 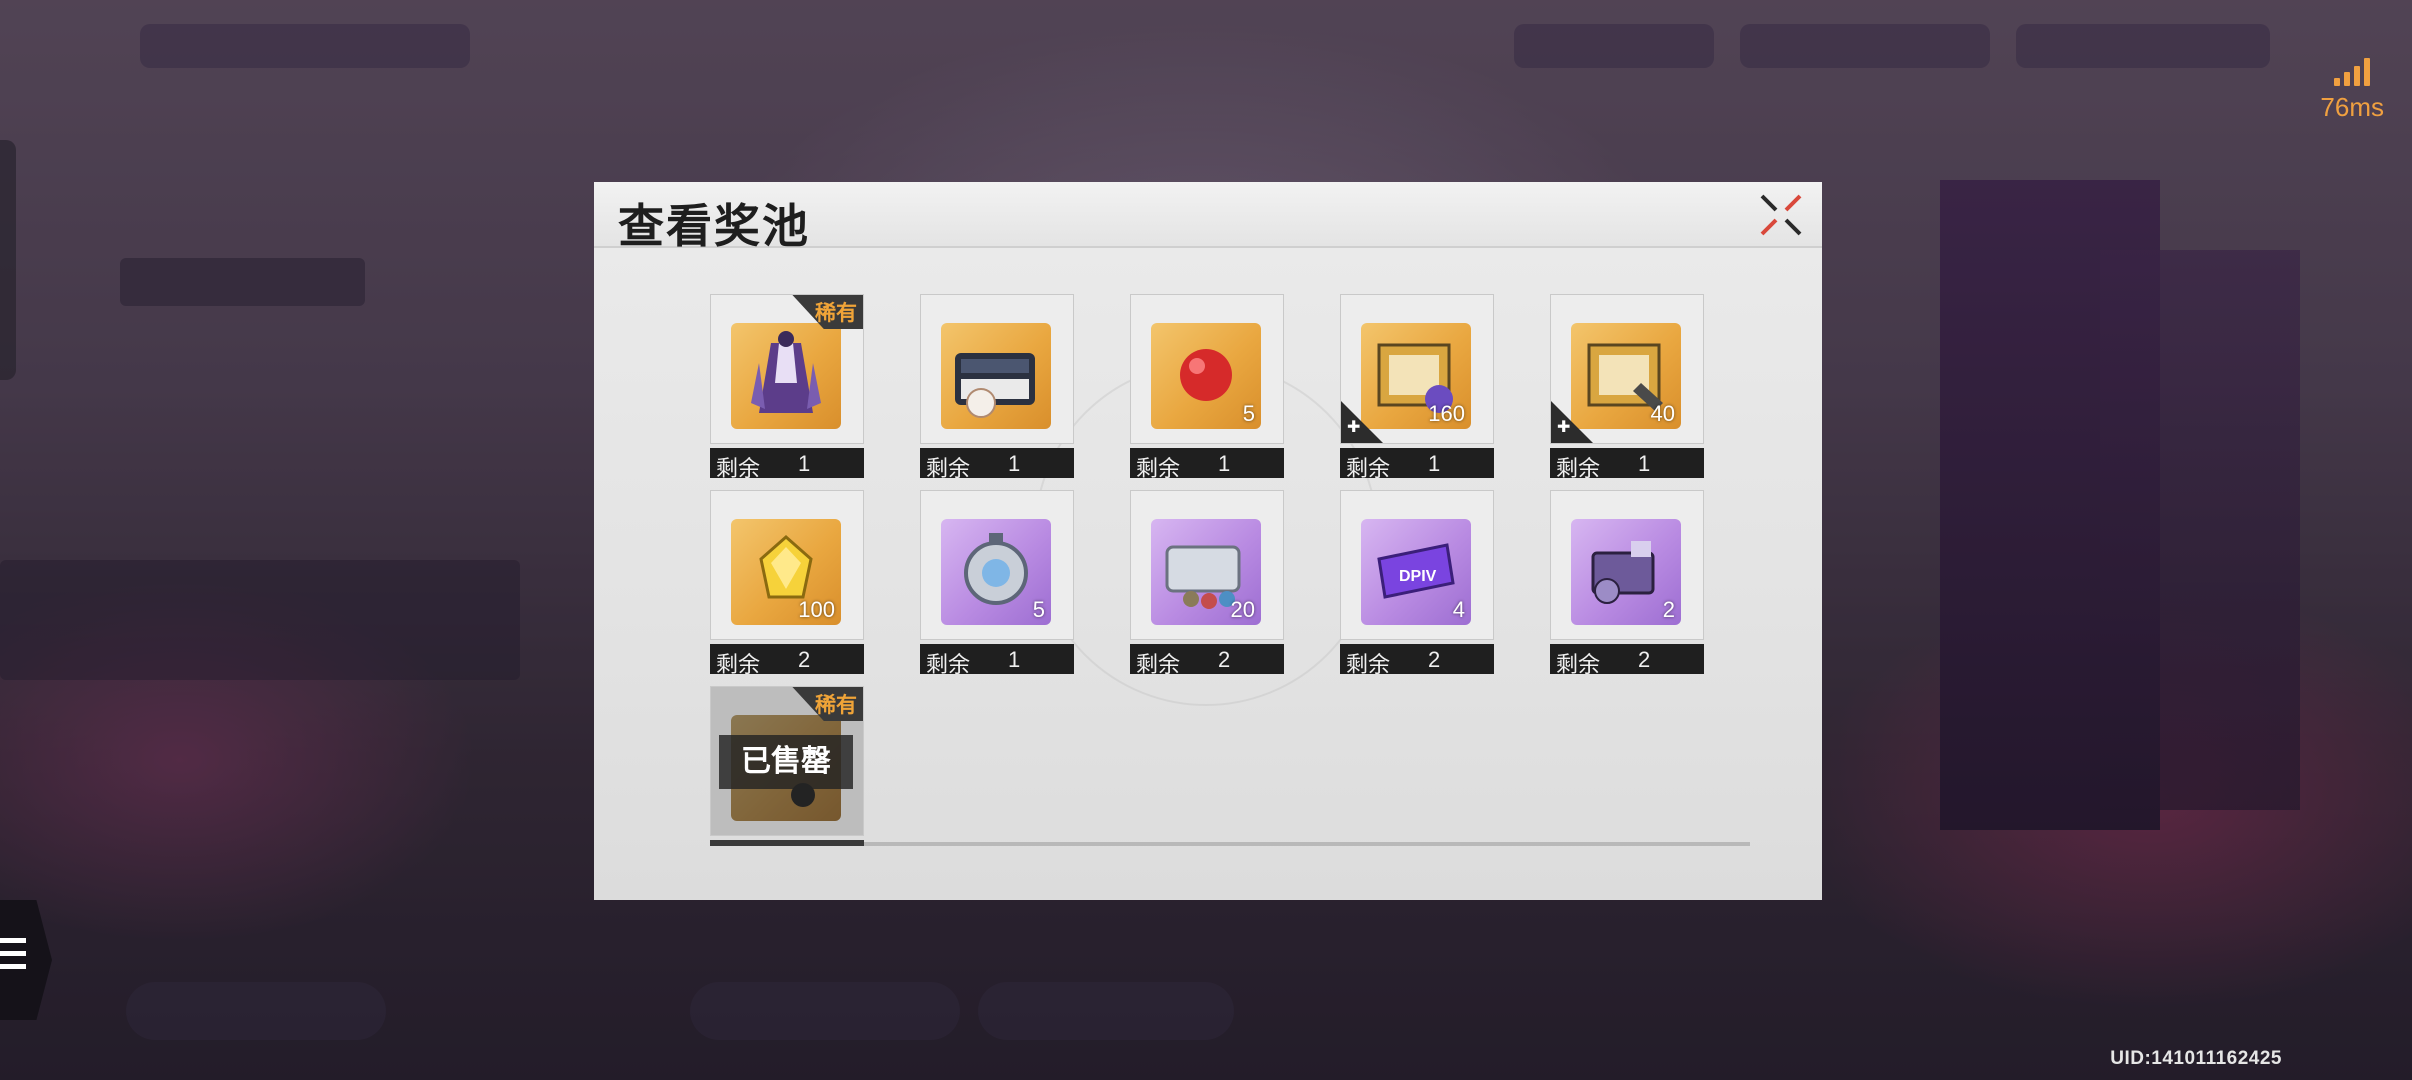 I want to click on prize-item: 稀有 剩余 1, so click(x=787, y=387).